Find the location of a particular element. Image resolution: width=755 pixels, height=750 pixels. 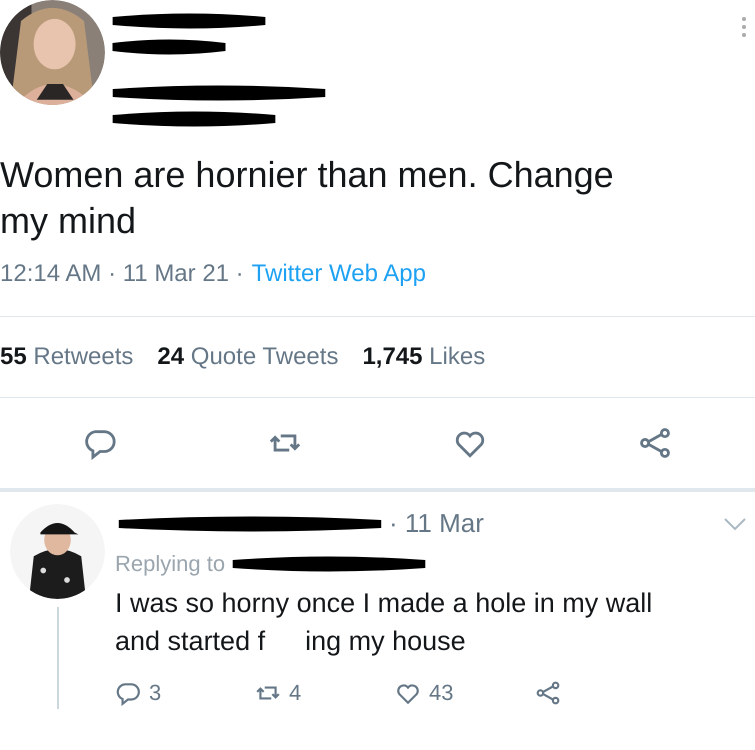

tweet-time: 12:14 AM · 11 Mar 21 · is located at coordinates (122, 274).